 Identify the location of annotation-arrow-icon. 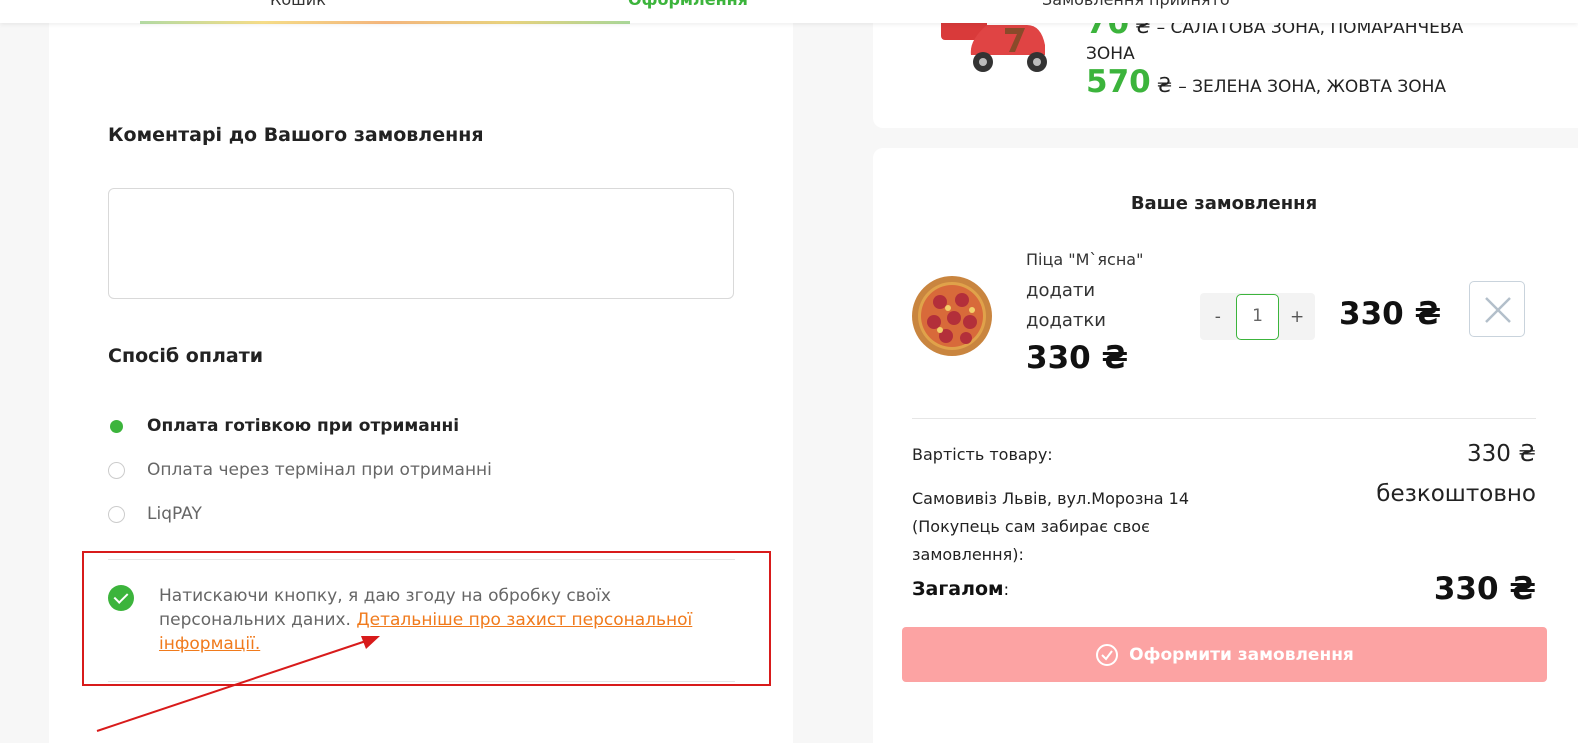
(238, 684).